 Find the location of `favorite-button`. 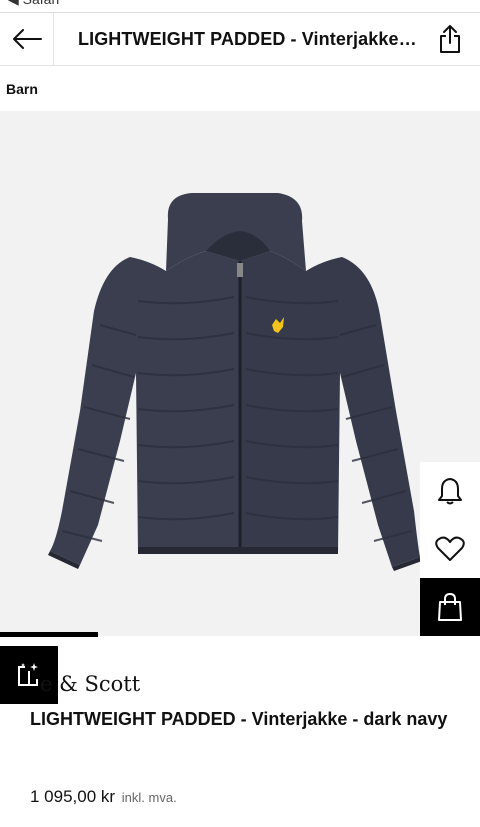

favorite-button is located at coordinates (450, 549).